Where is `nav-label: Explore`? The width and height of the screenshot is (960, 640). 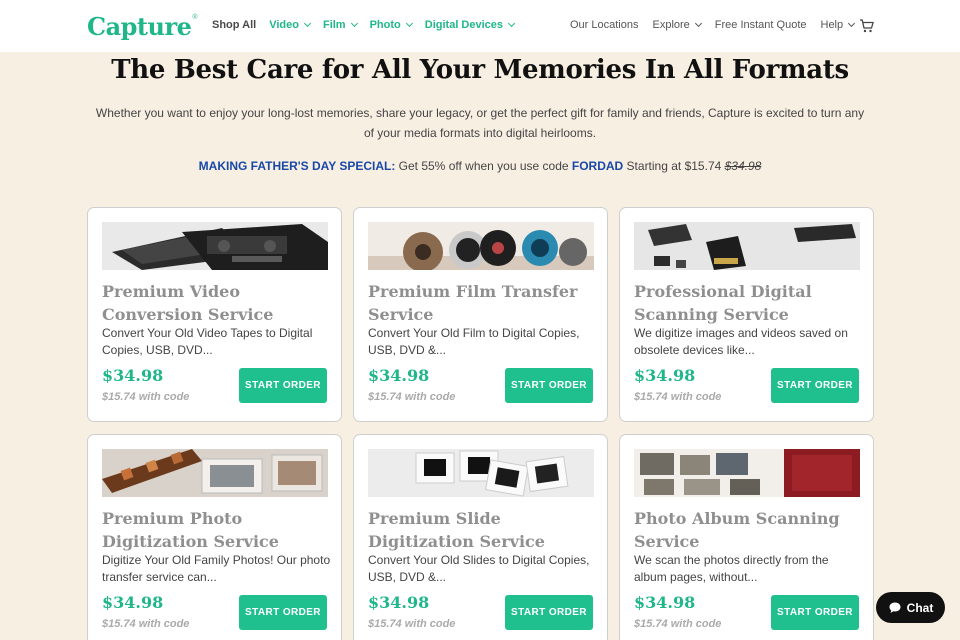
nav-label: Explore is located at coordinates (671, 25).